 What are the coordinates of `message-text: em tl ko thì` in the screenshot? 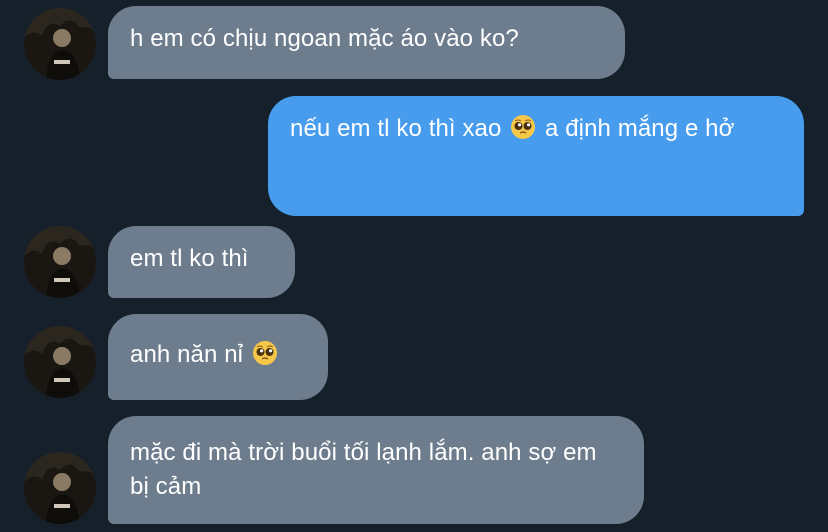 It's located at (189, 258).